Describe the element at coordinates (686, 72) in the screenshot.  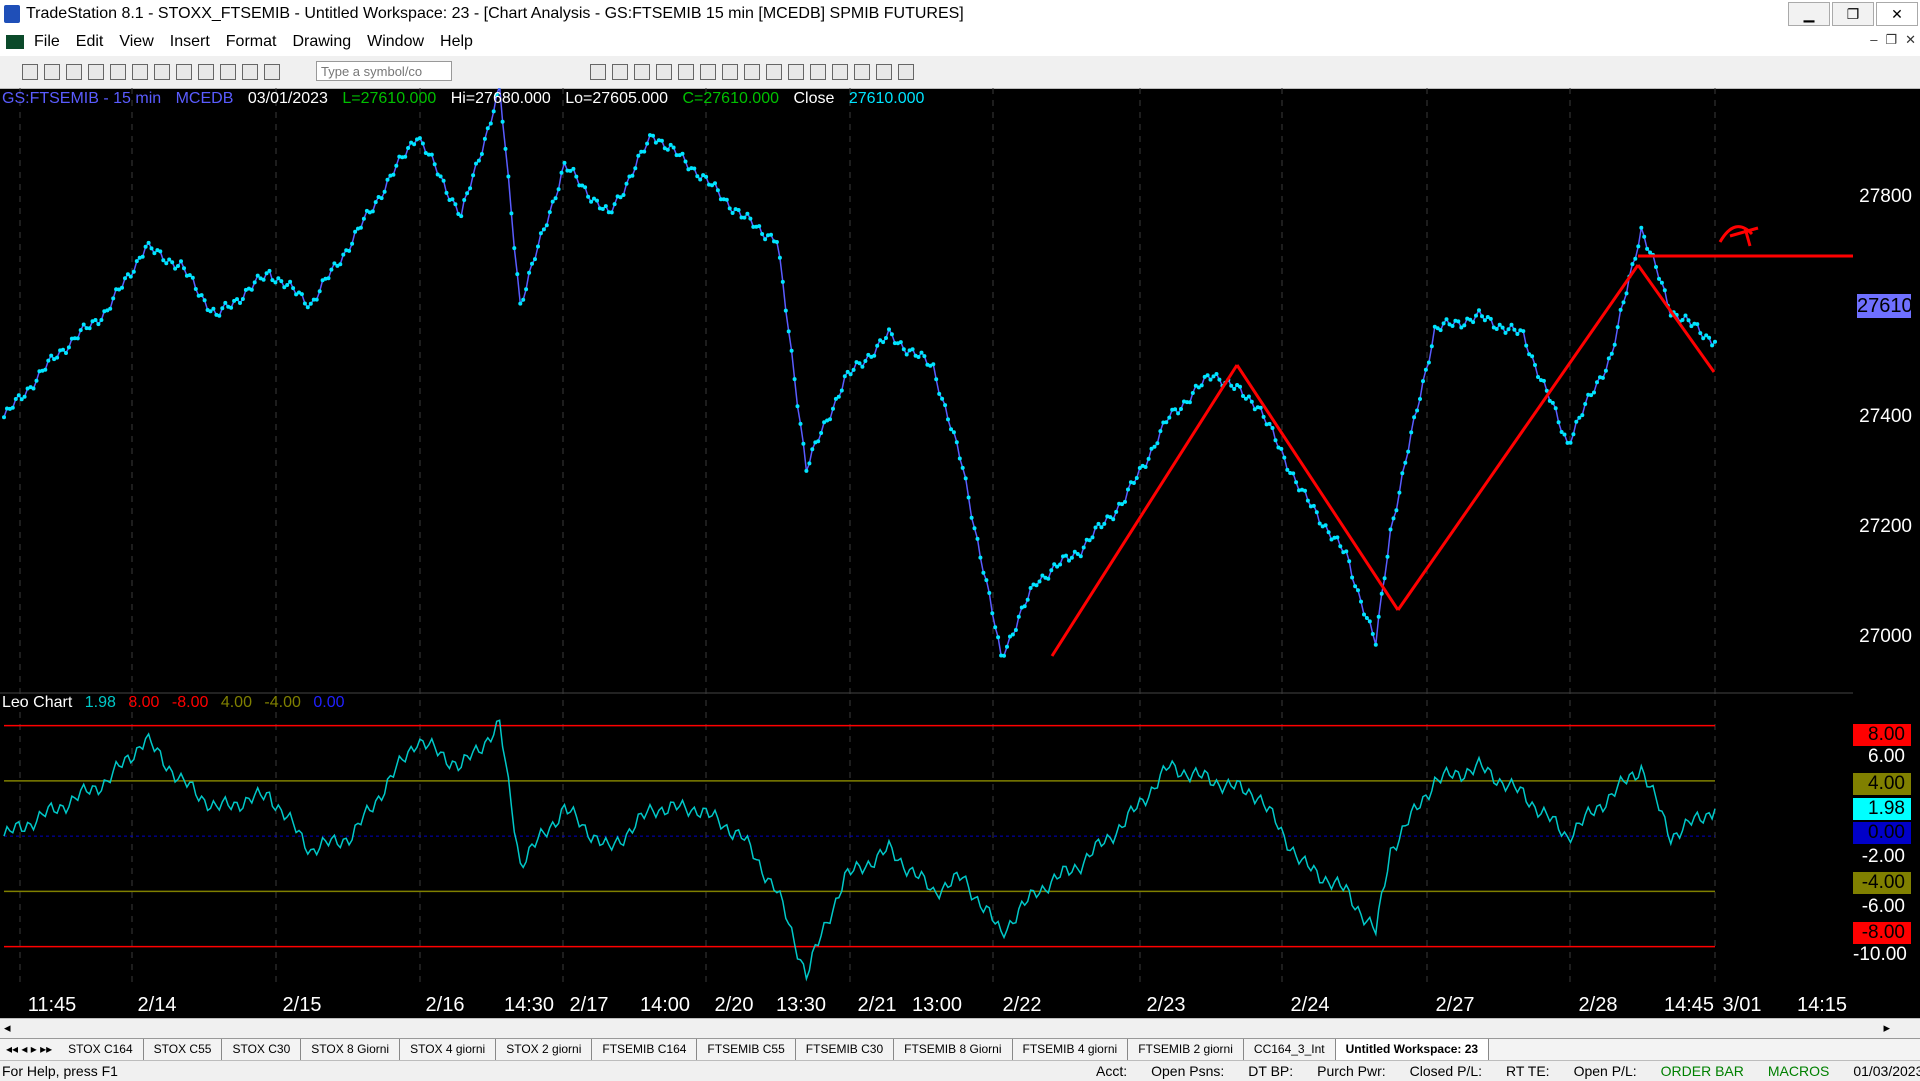
I see `pointer-icon` at that location.